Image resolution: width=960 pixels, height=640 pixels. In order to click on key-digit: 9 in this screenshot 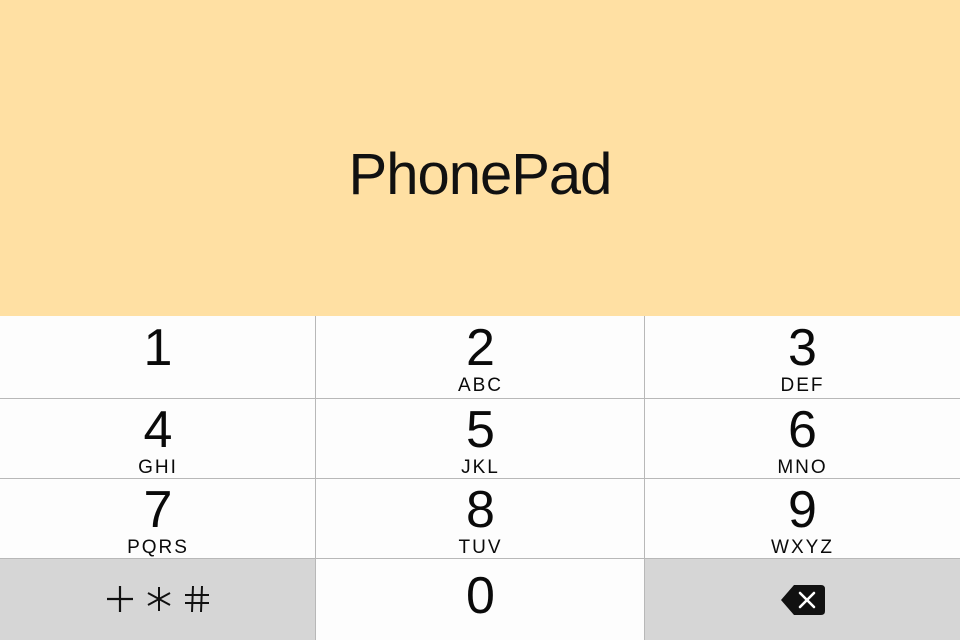, I will do `click(802, 510)`.